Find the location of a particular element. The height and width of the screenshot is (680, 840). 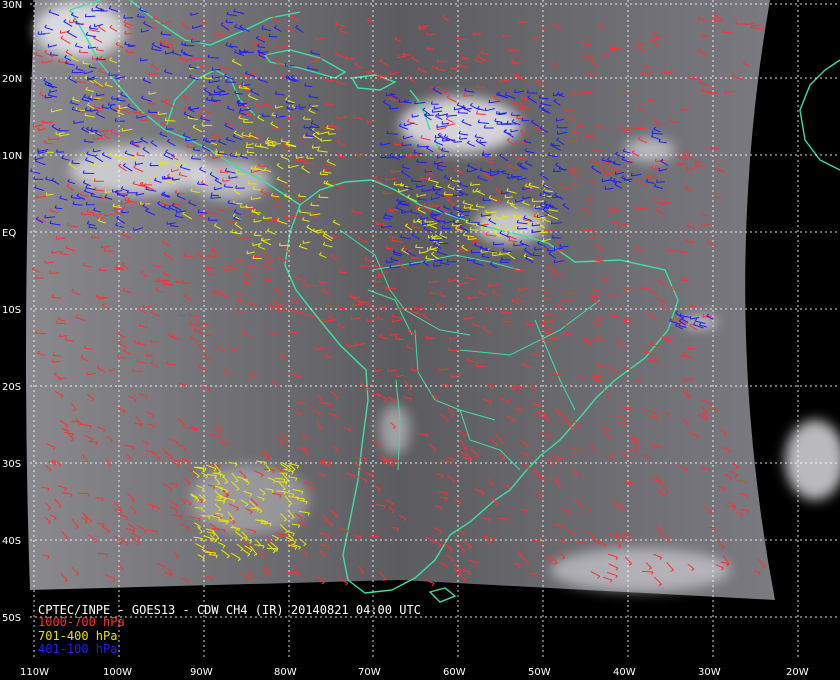

legend-mid-level: 701-400 hPa is located at coordinates (78, 636).